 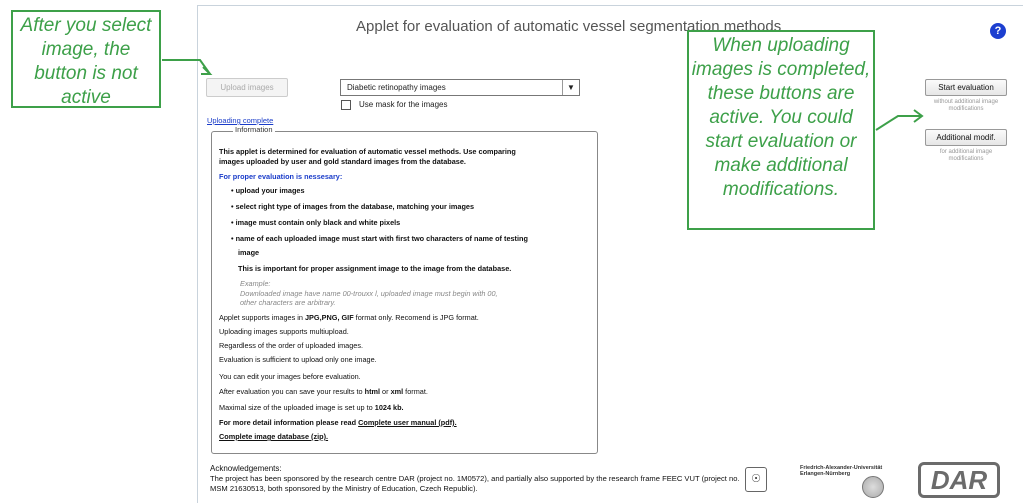 What do you see at coordinates (543, 95) in the screenshot?
I see `annotation-arrows` at bounding box center [543, 95].